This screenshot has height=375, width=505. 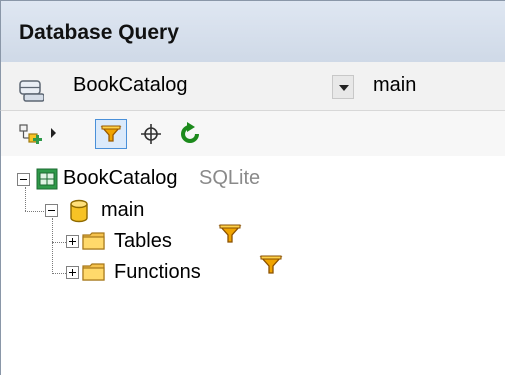 What do you see at coordinates (51, 210) in the screenshot?
I see `schema-collapse-toggle` at bounding box center [51, 210].